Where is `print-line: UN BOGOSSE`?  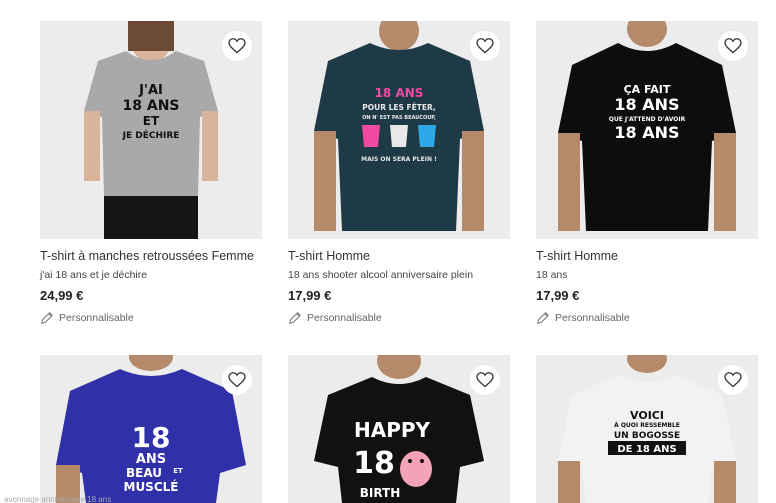 print-line: UN BOGOSSE is located at coordinates (647, 436).